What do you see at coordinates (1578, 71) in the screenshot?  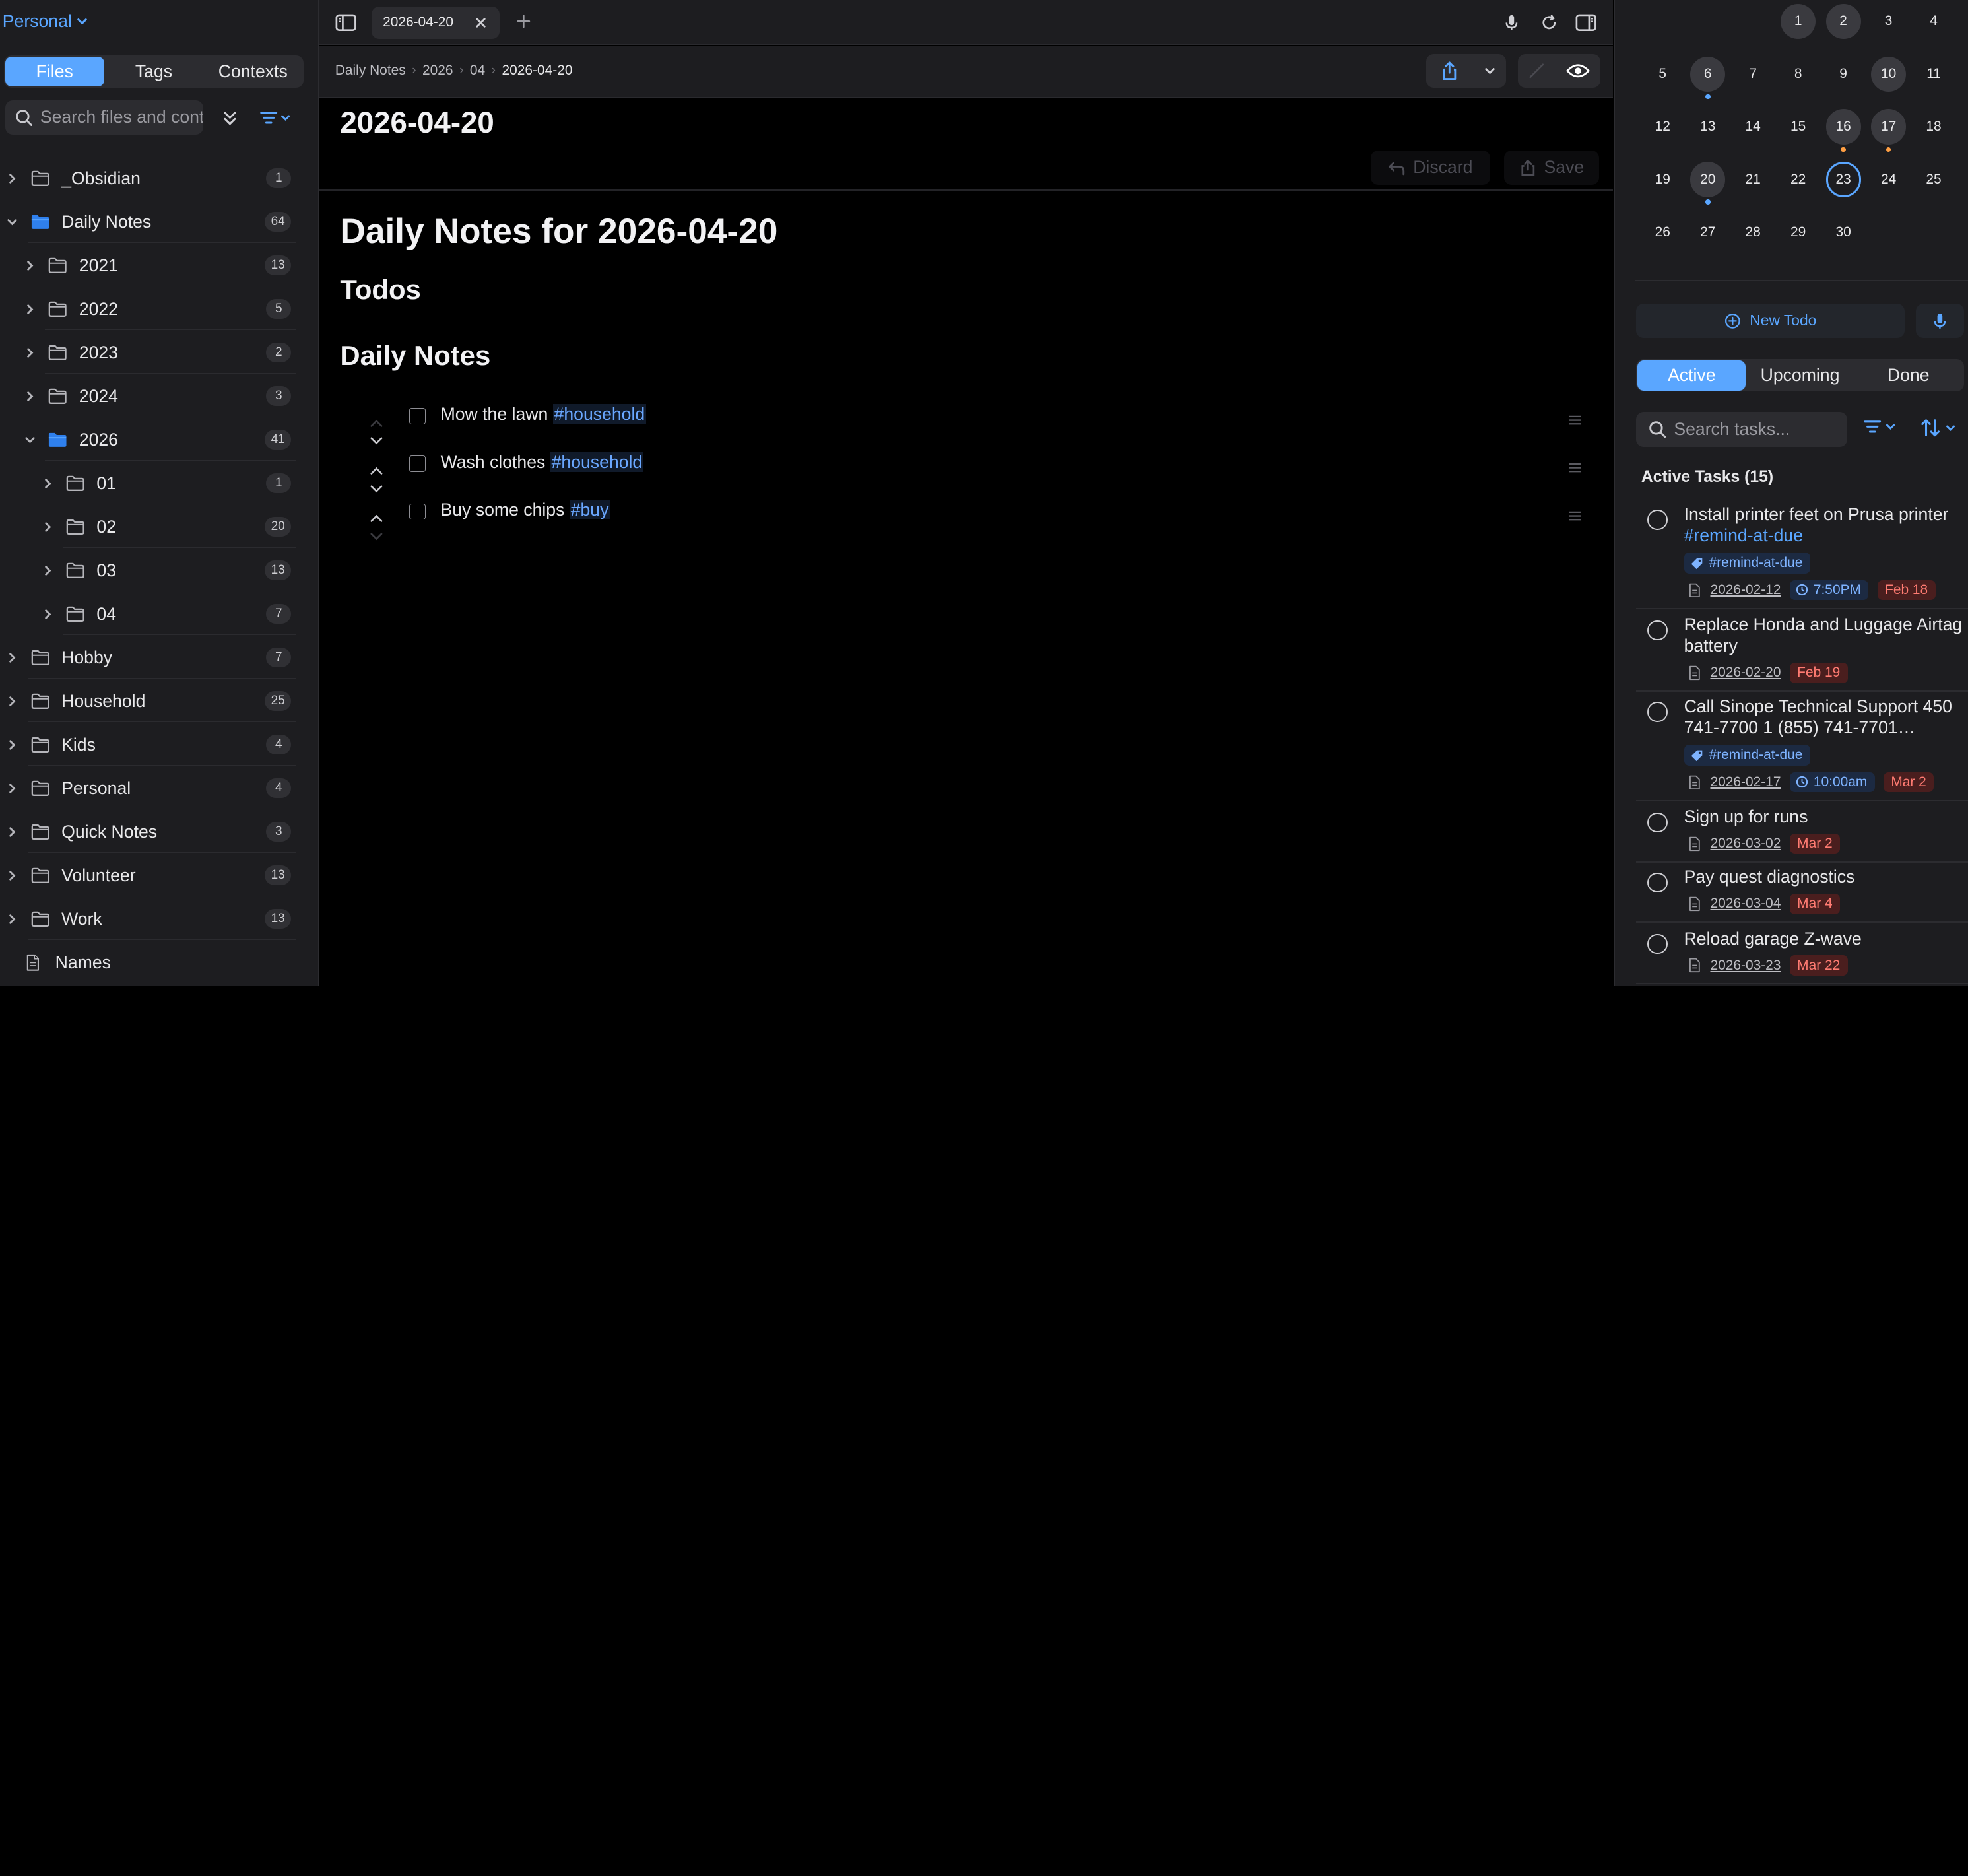 I see `preview-mode-button` at bounding box center [1578, 71].